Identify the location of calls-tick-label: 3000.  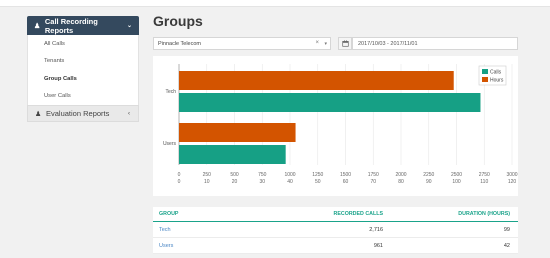
(511, 175).